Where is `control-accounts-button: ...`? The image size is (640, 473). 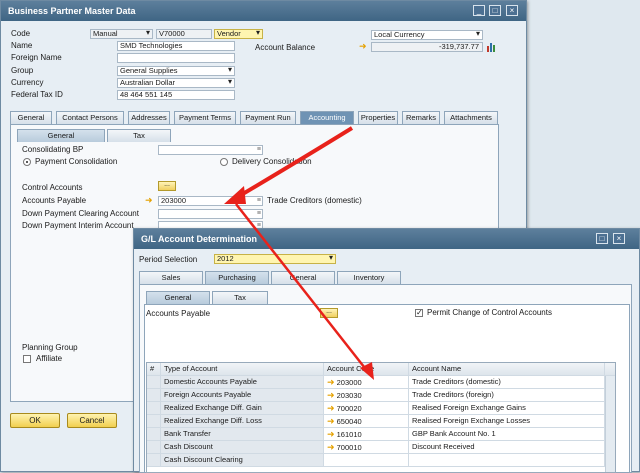 control-accounts-button: ... is located at coordinates (167, 186).